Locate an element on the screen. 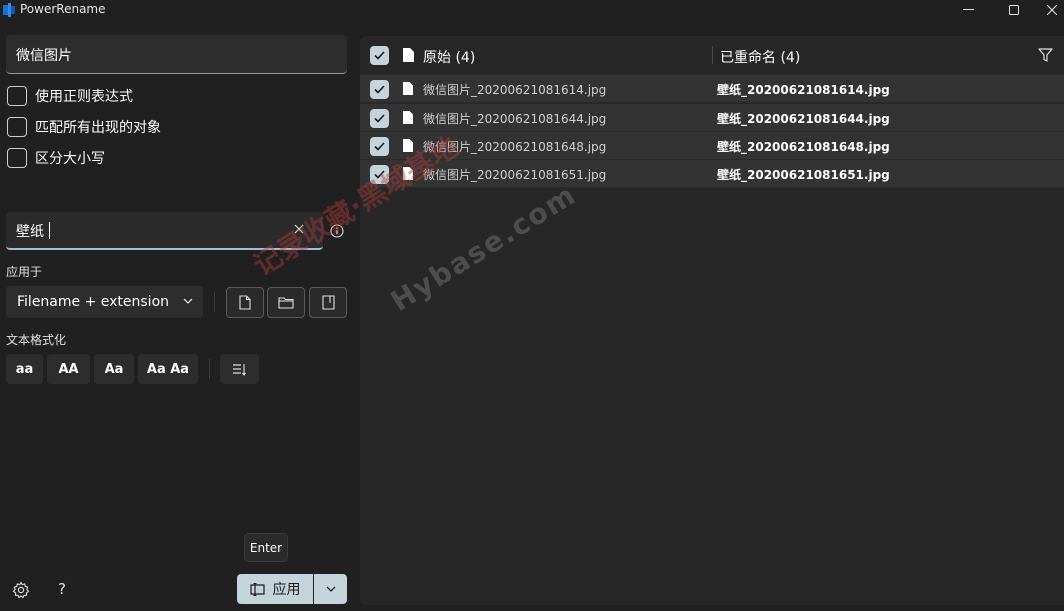  renamed-filename: 壁纸_20200621081651.jpg is located at coordinates (803, 175).